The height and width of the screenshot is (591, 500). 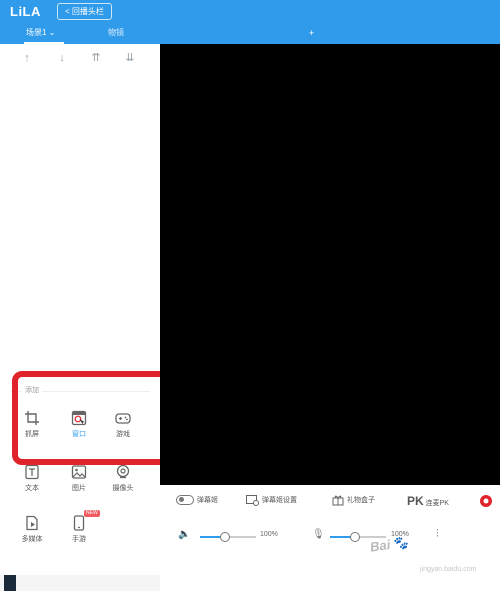 I want to click on arrow-down-icon: ↓, so click(x=62, y=58).